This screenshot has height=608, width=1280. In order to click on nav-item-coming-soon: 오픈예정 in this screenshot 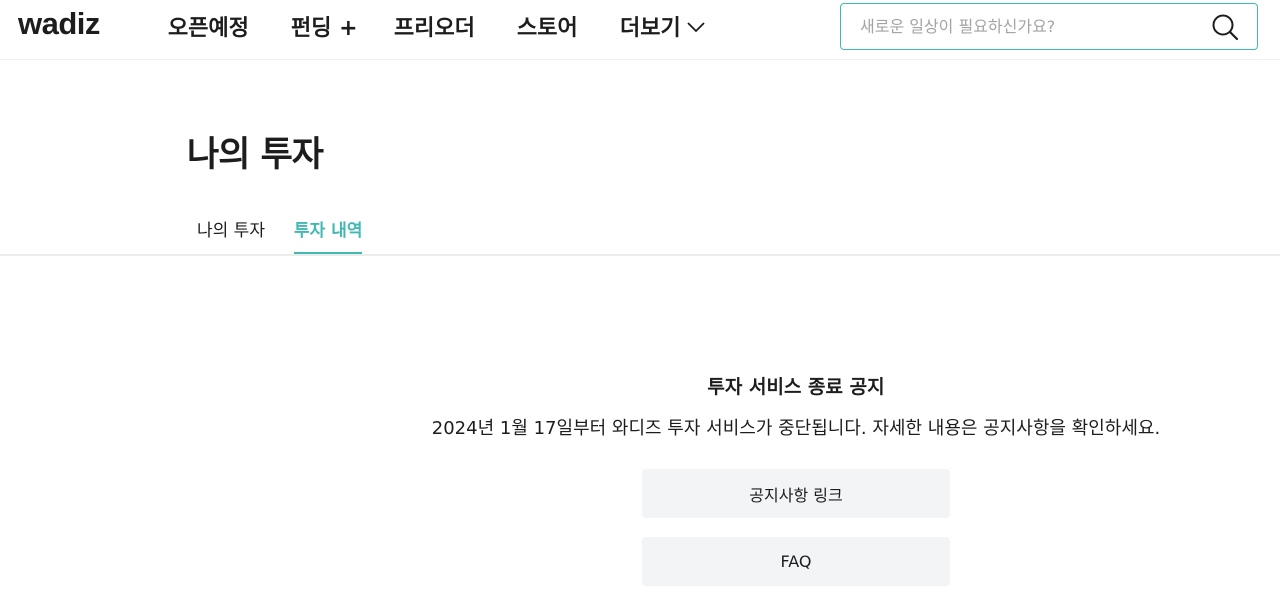, I will do `click(208, 26)`.